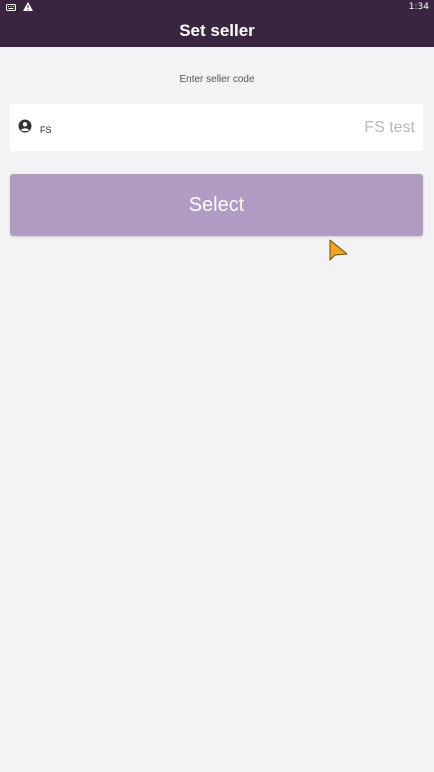 The image size is (434, 772). Describe the element at coordinates (216, 205) in the screenshot. I see `select-button: Select` at that location.